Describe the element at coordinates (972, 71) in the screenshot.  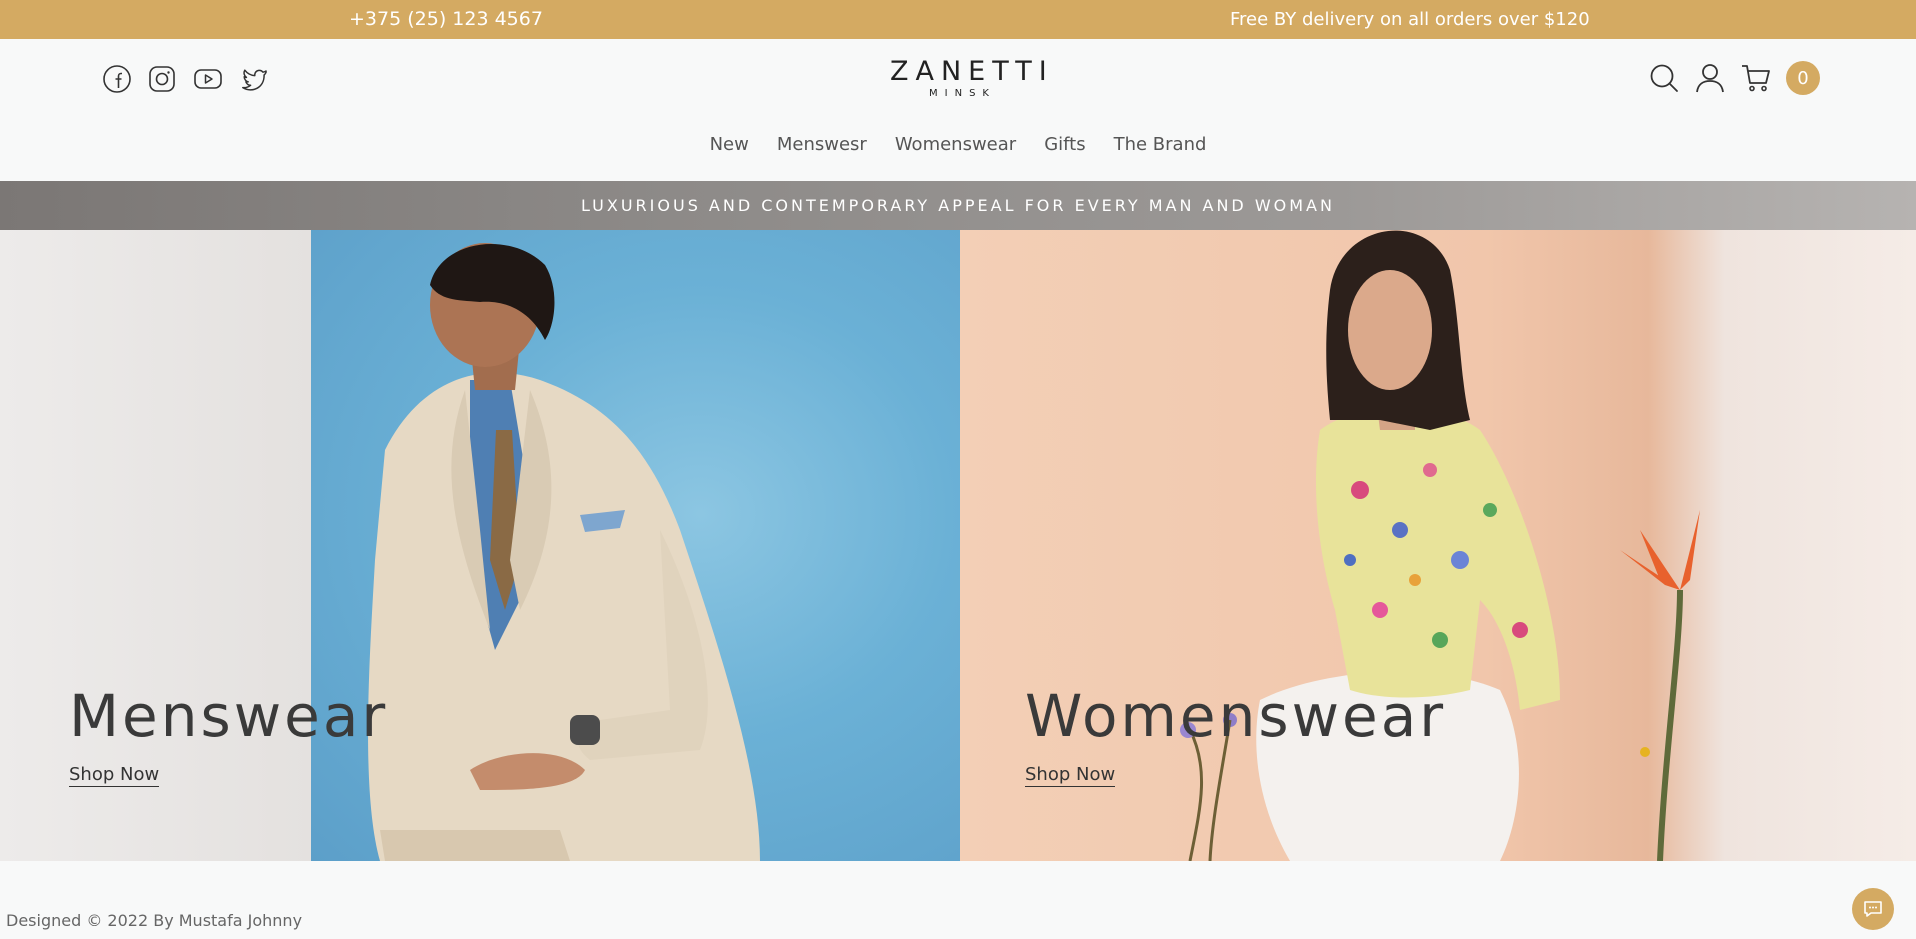
I see `logo-wordmark: ZANETTI` at that location.